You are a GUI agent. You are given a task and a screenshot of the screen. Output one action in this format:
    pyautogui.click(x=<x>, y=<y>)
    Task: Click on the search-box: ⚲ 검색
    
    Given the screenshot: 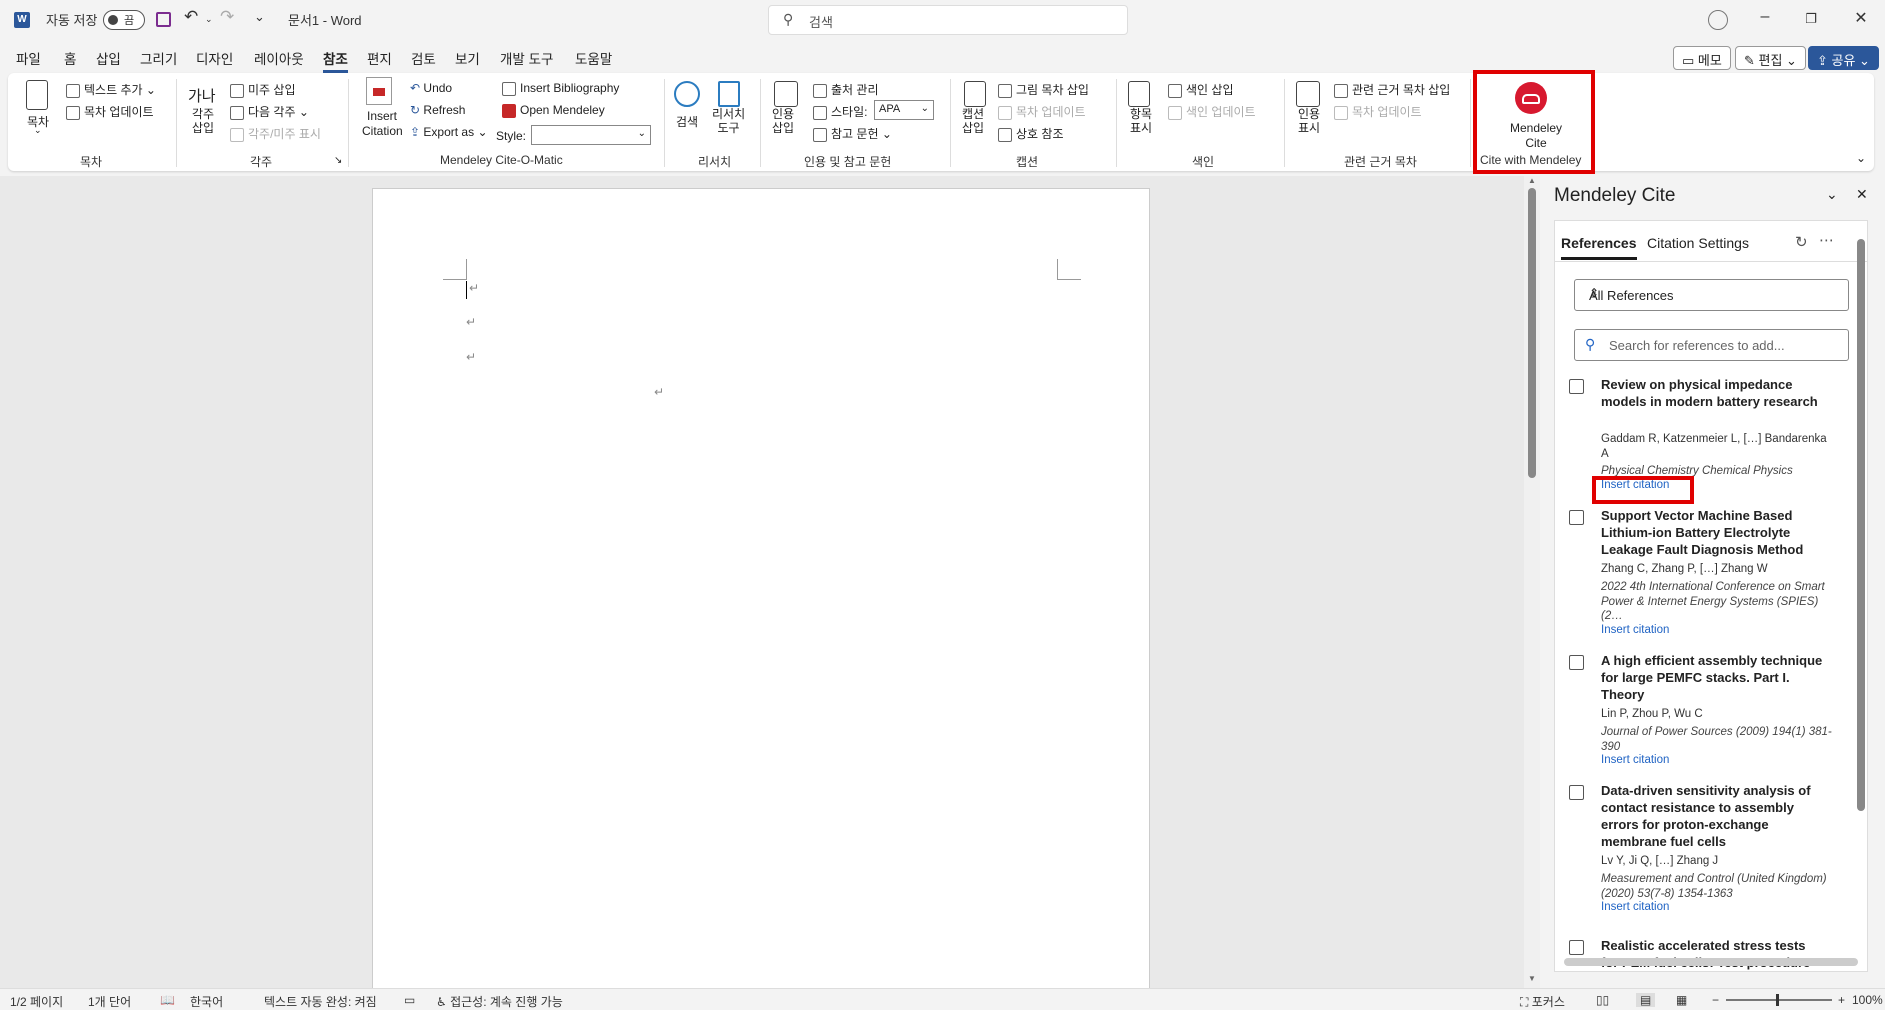 What is the action you would take?
    pyautogui.click(x=948, y=20)
    